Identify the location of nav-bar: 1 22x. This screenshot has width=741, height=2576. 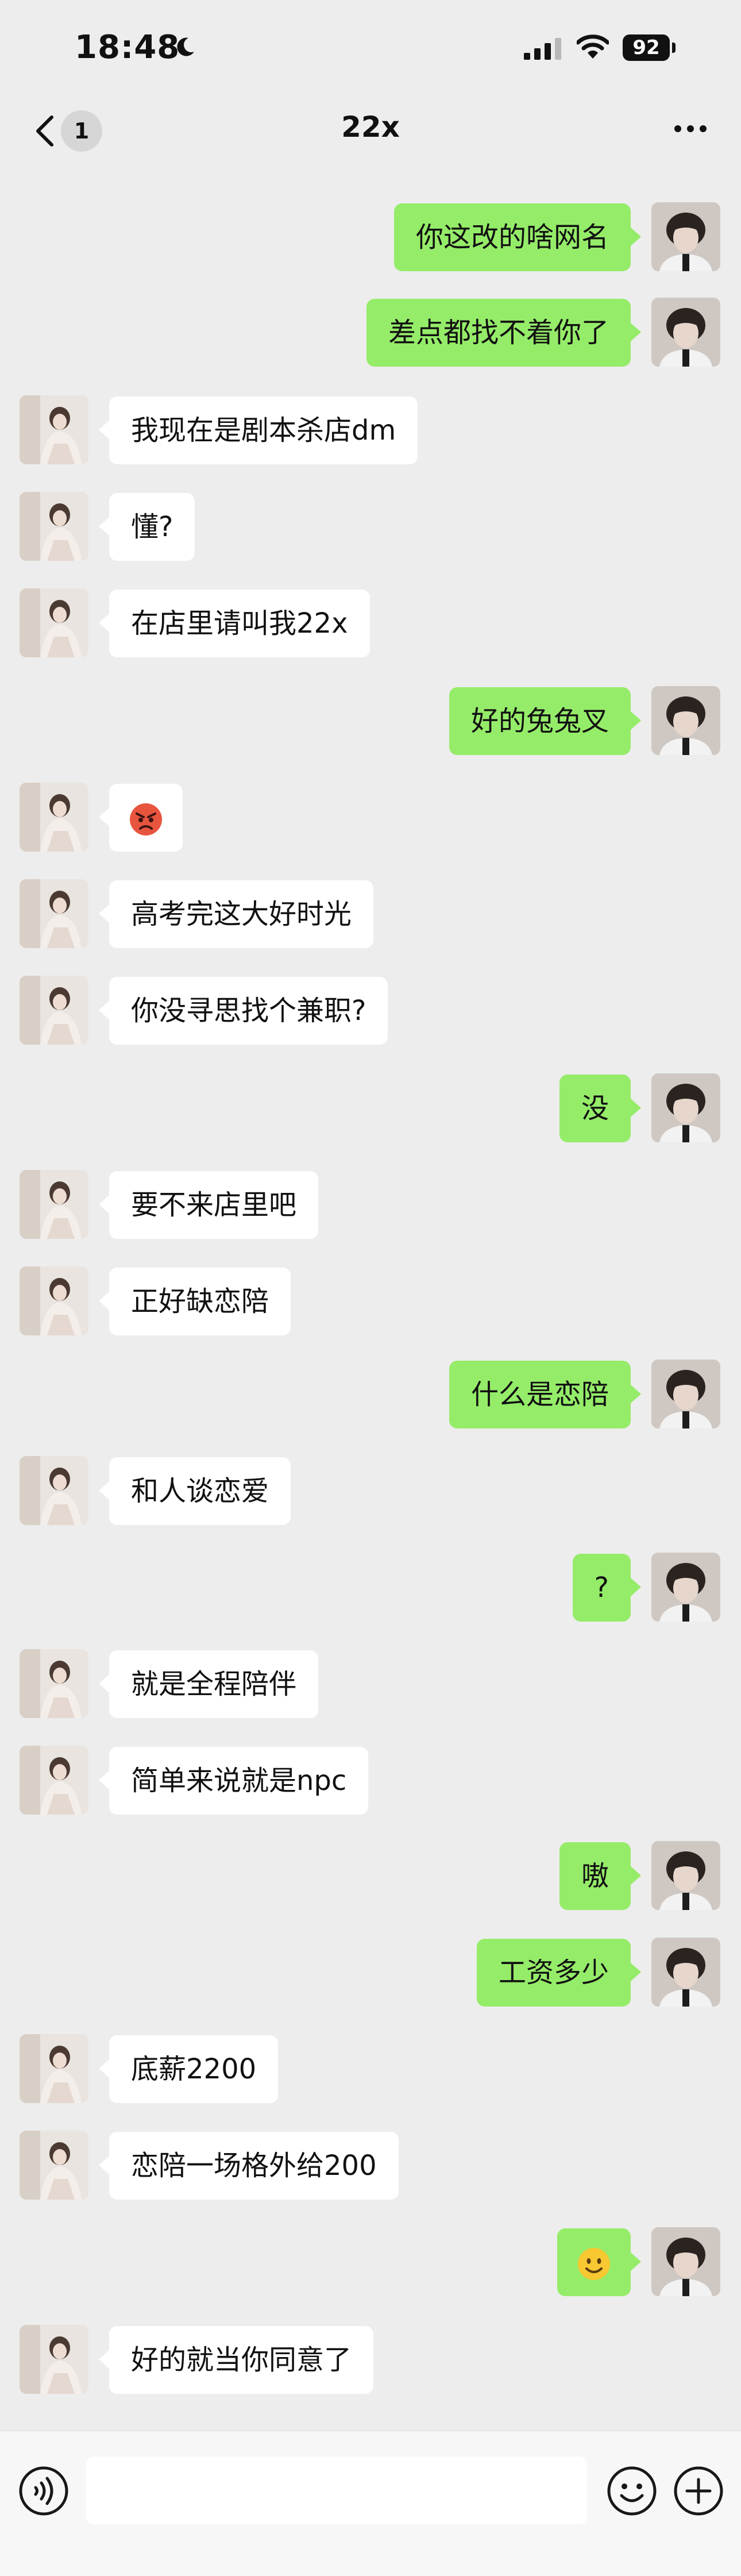
(370, 129).